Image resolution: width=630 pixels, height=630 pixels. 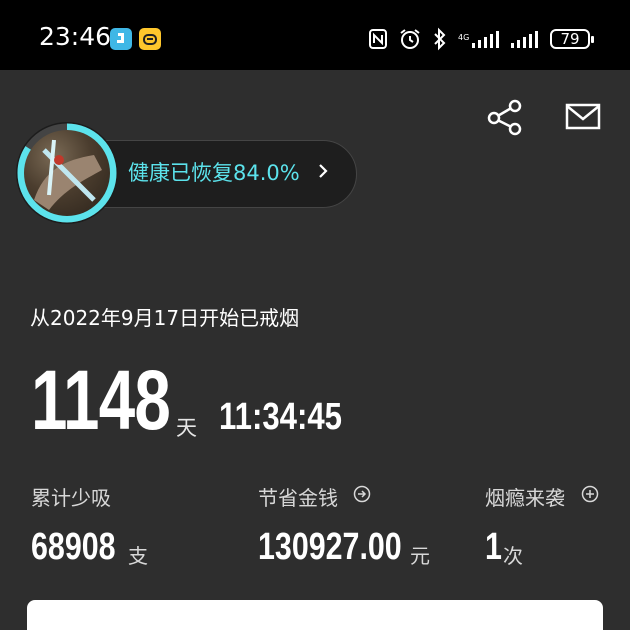 What do you see at coordinates (410, 39) in the screenshot?
I see `alarm-icon` at bounding box center [410, 39].